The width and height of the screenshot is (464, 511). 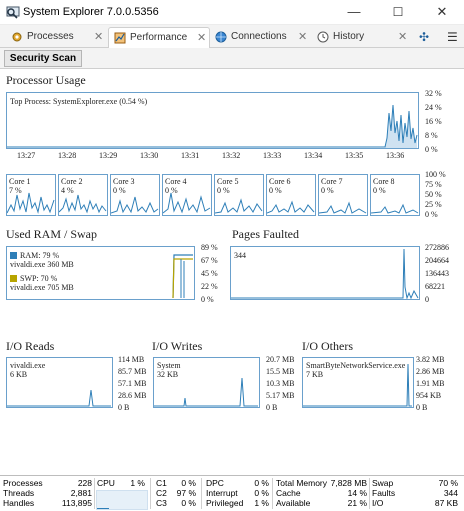 What do you see at coordinates (437, 247) in the screenshot?
I see `pages-y-tick: 272886` at bounding box center [437, 247].